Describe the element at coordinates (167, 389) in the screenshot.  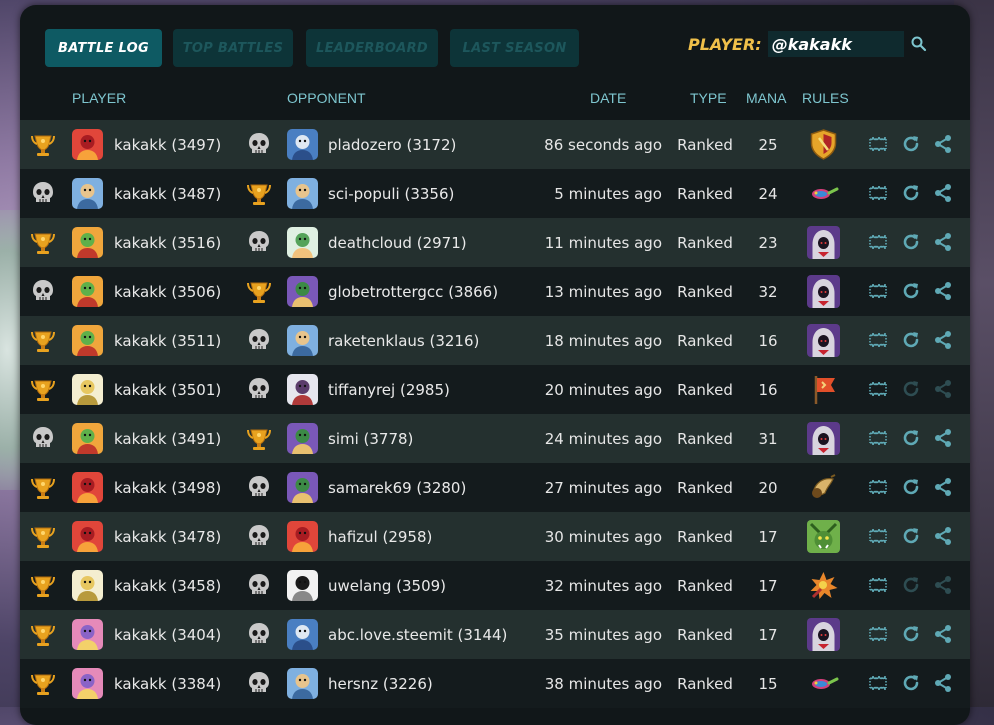
I see `player-name: kakakk (3501)` at that location.